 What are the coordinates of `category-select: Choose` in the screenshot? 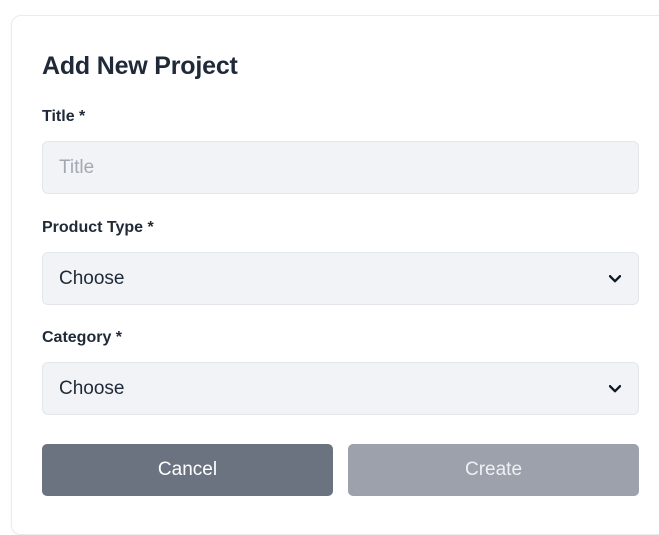 It's located at (340, 388).